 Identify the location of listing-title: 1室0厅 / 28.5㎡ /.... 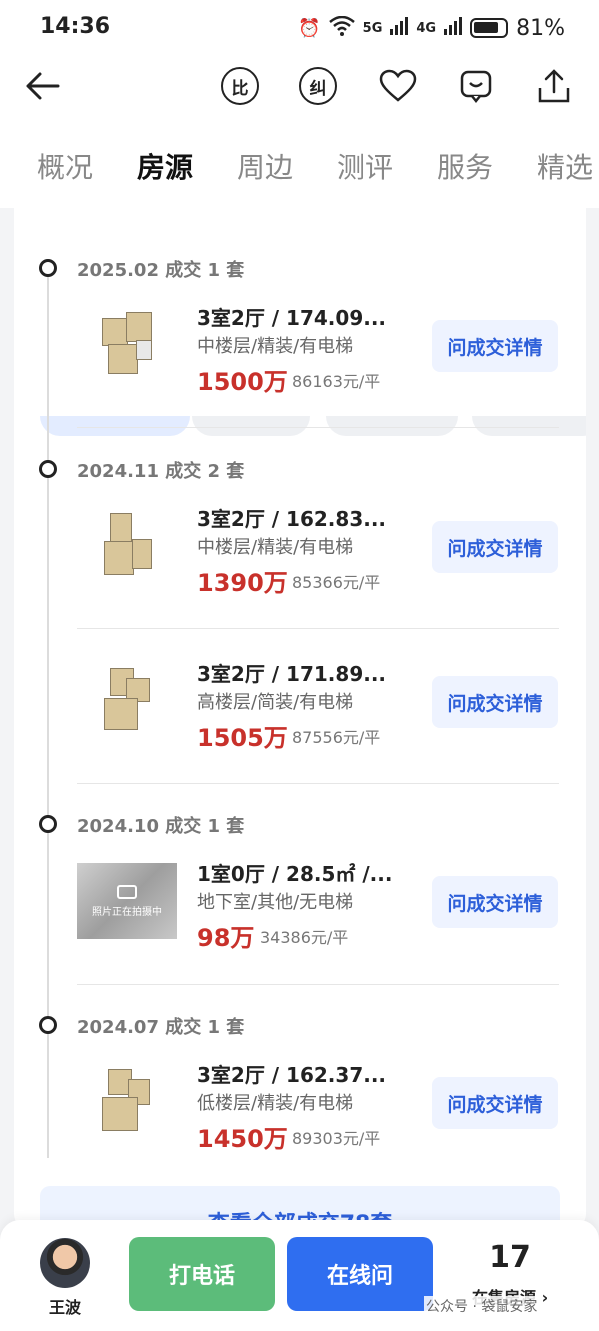
(295, 874).